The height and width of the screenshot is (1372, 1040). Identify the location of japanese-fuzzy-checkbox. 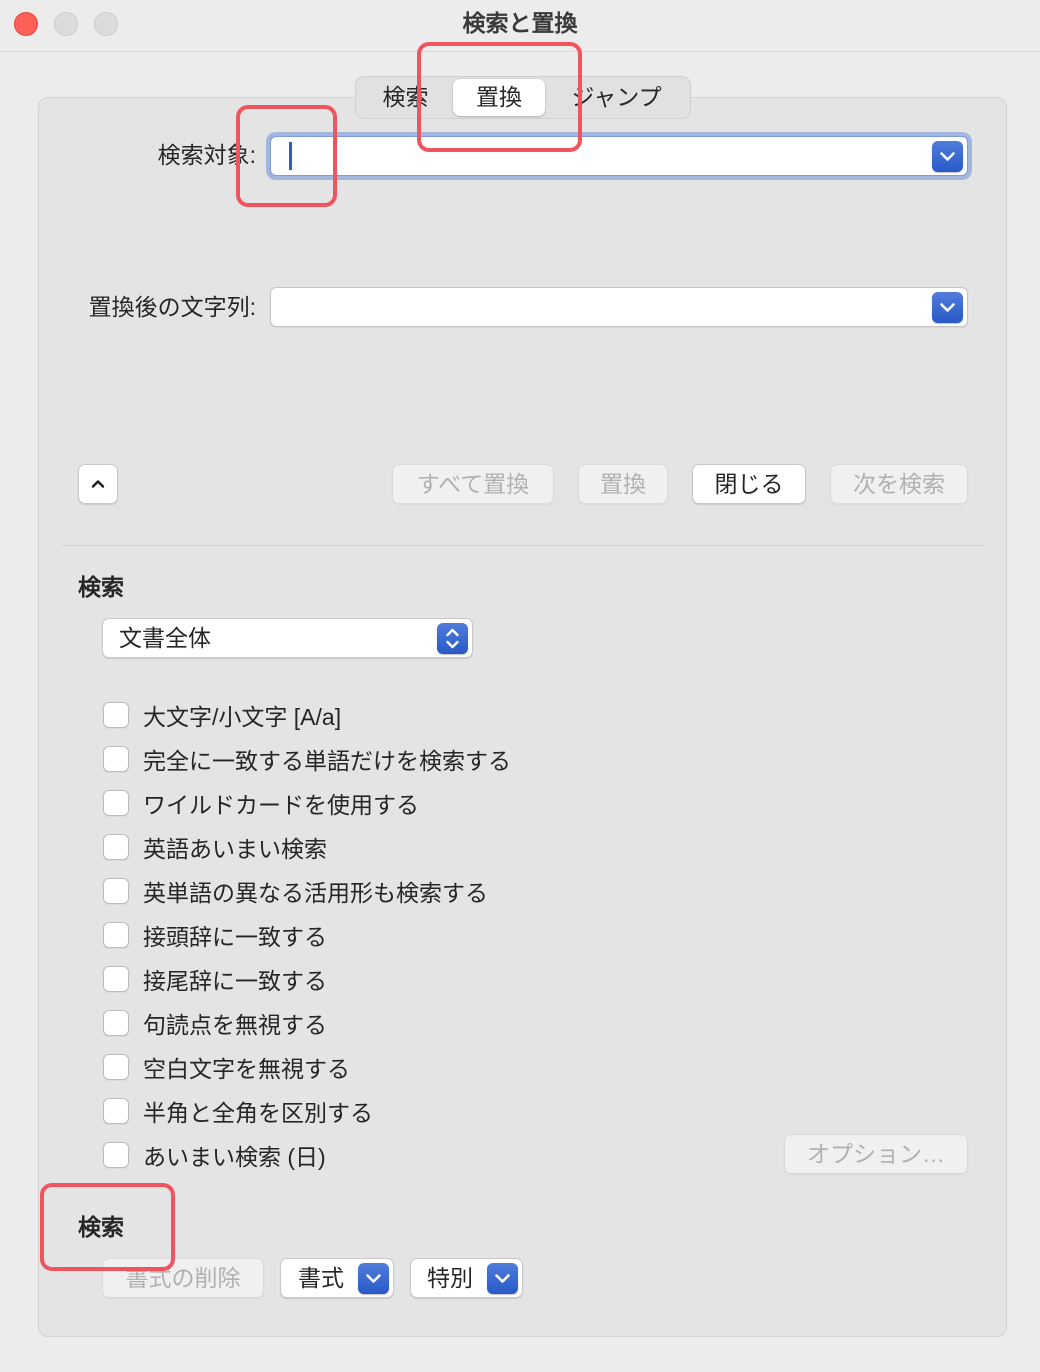
(116, 1155).